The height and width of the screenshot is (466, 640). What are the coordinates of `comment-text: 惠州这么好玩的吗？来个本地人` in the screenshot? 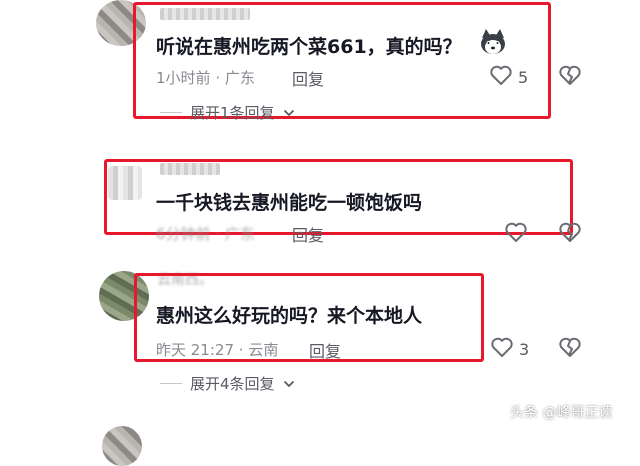 It's located at (289, 316).